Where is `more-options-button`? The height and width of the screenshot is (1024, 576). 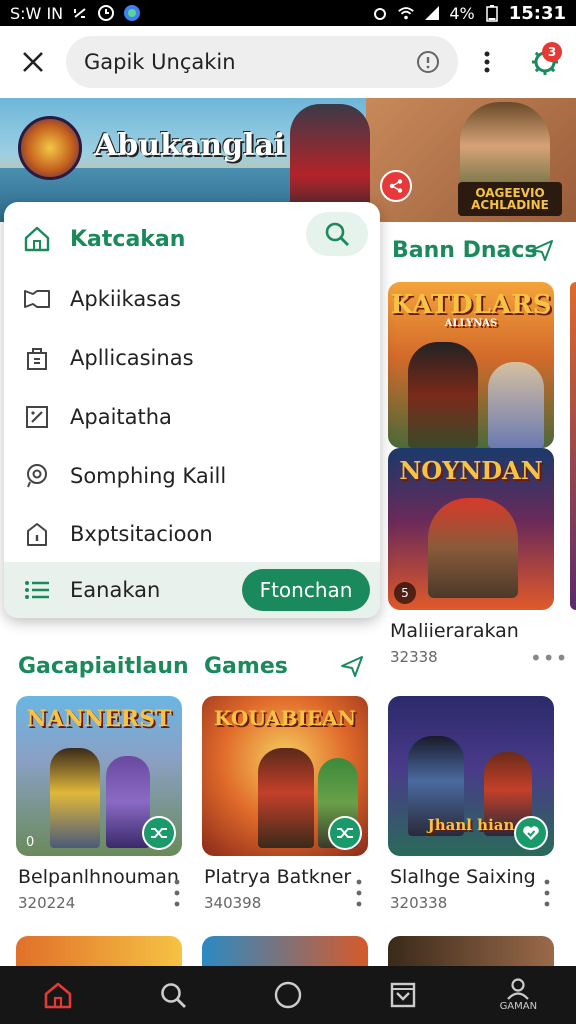
more-options-button is located at coordinates (487, 62).